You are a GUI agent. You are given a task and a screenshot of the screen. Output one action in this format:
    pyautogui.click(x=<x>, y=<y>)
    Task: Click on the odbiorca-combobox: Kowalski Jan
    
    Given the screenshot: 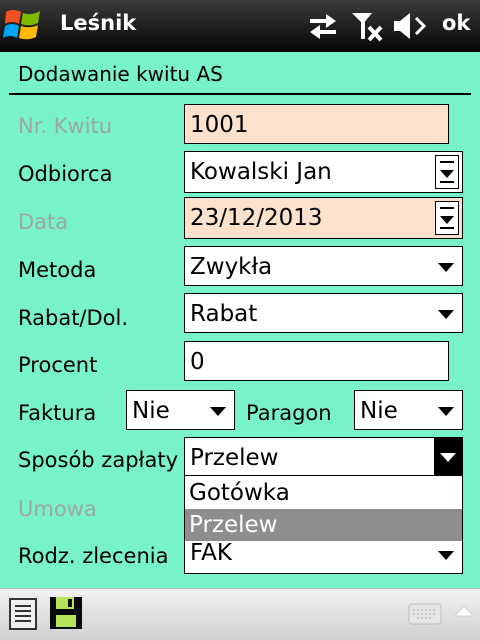 What is the action you would take?
    pyautogui.click(x=323, y=172)
    